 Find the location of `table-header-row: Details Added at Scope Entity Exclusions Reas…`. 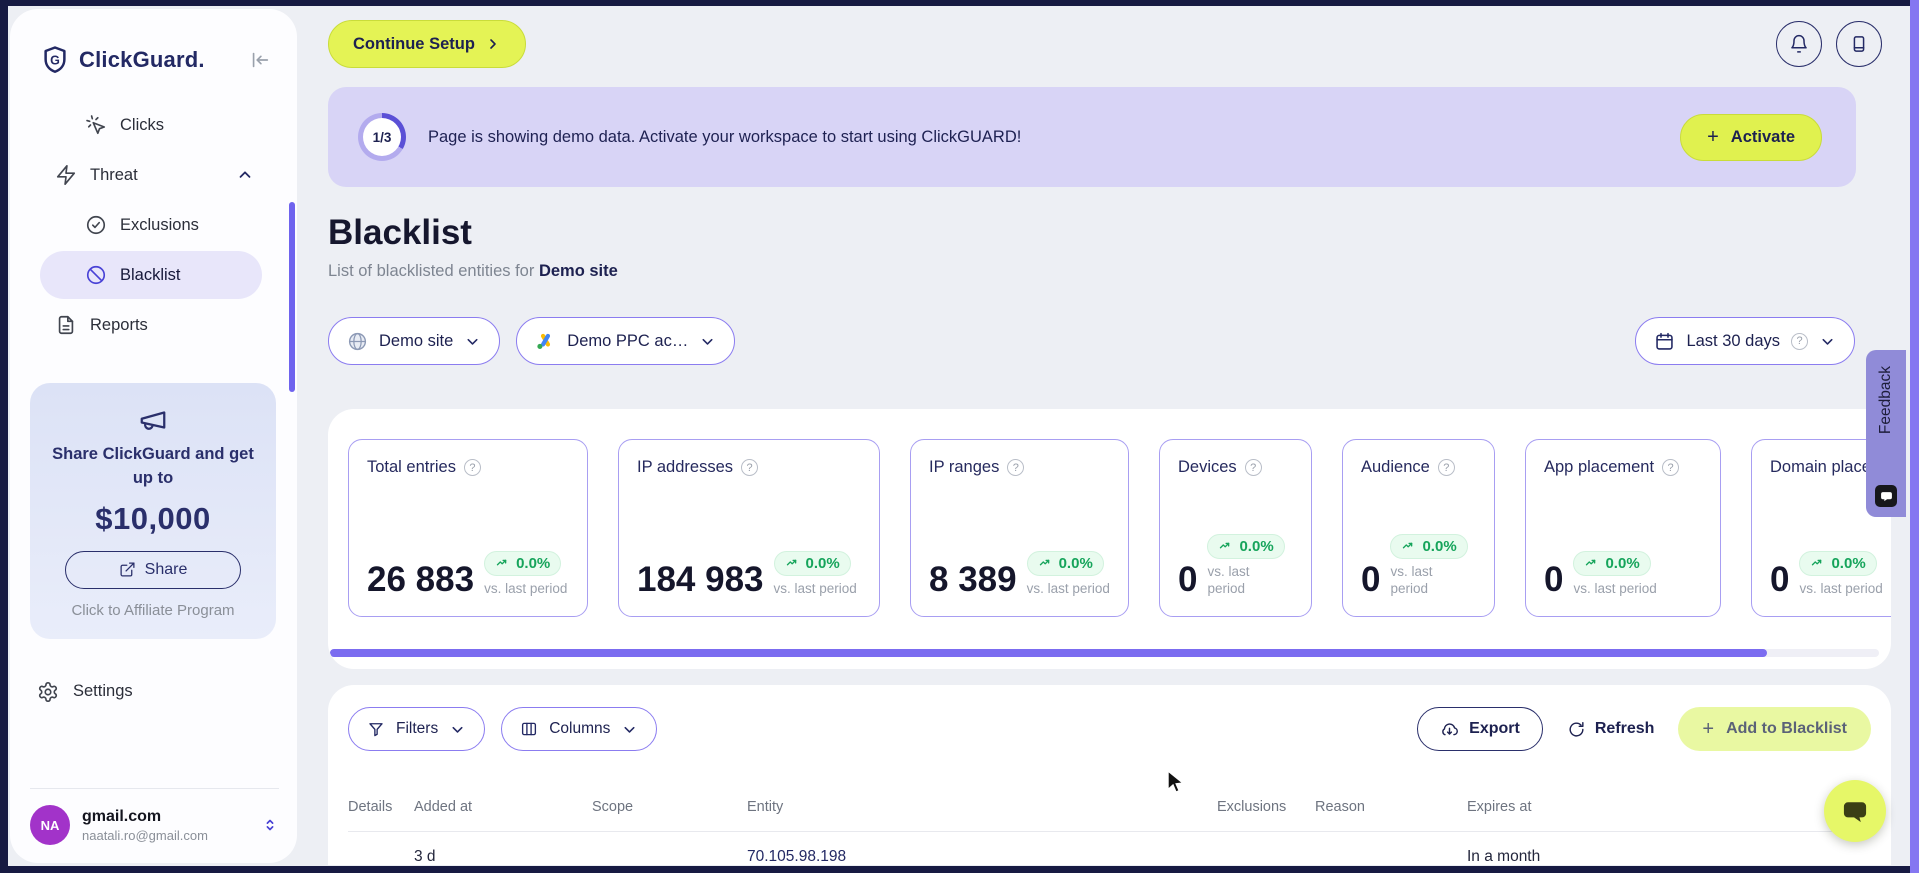

table-header-row: Details Added at Scope Entity Exclusions Reas… is located at coordinates (1109, 815).